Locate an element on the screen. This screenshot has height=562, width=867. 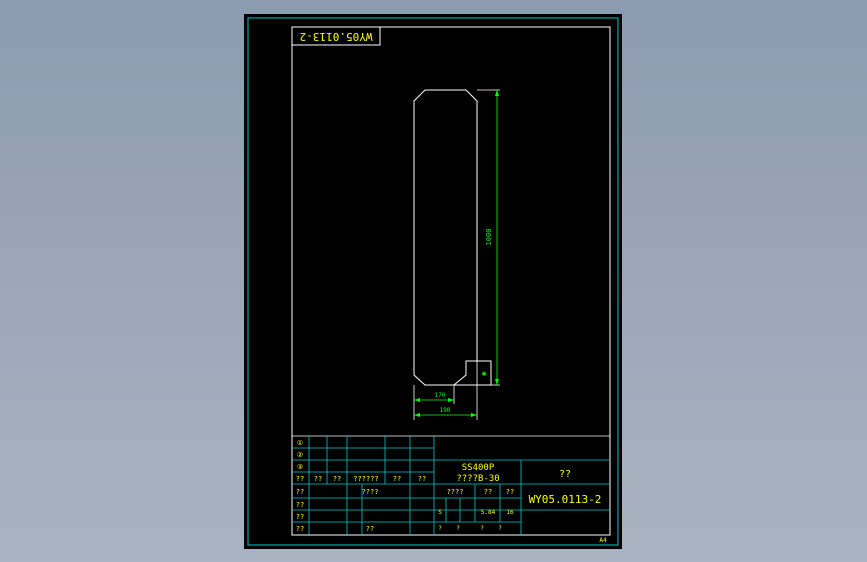
check-cell: ???? is located at coordinates (370, 492).